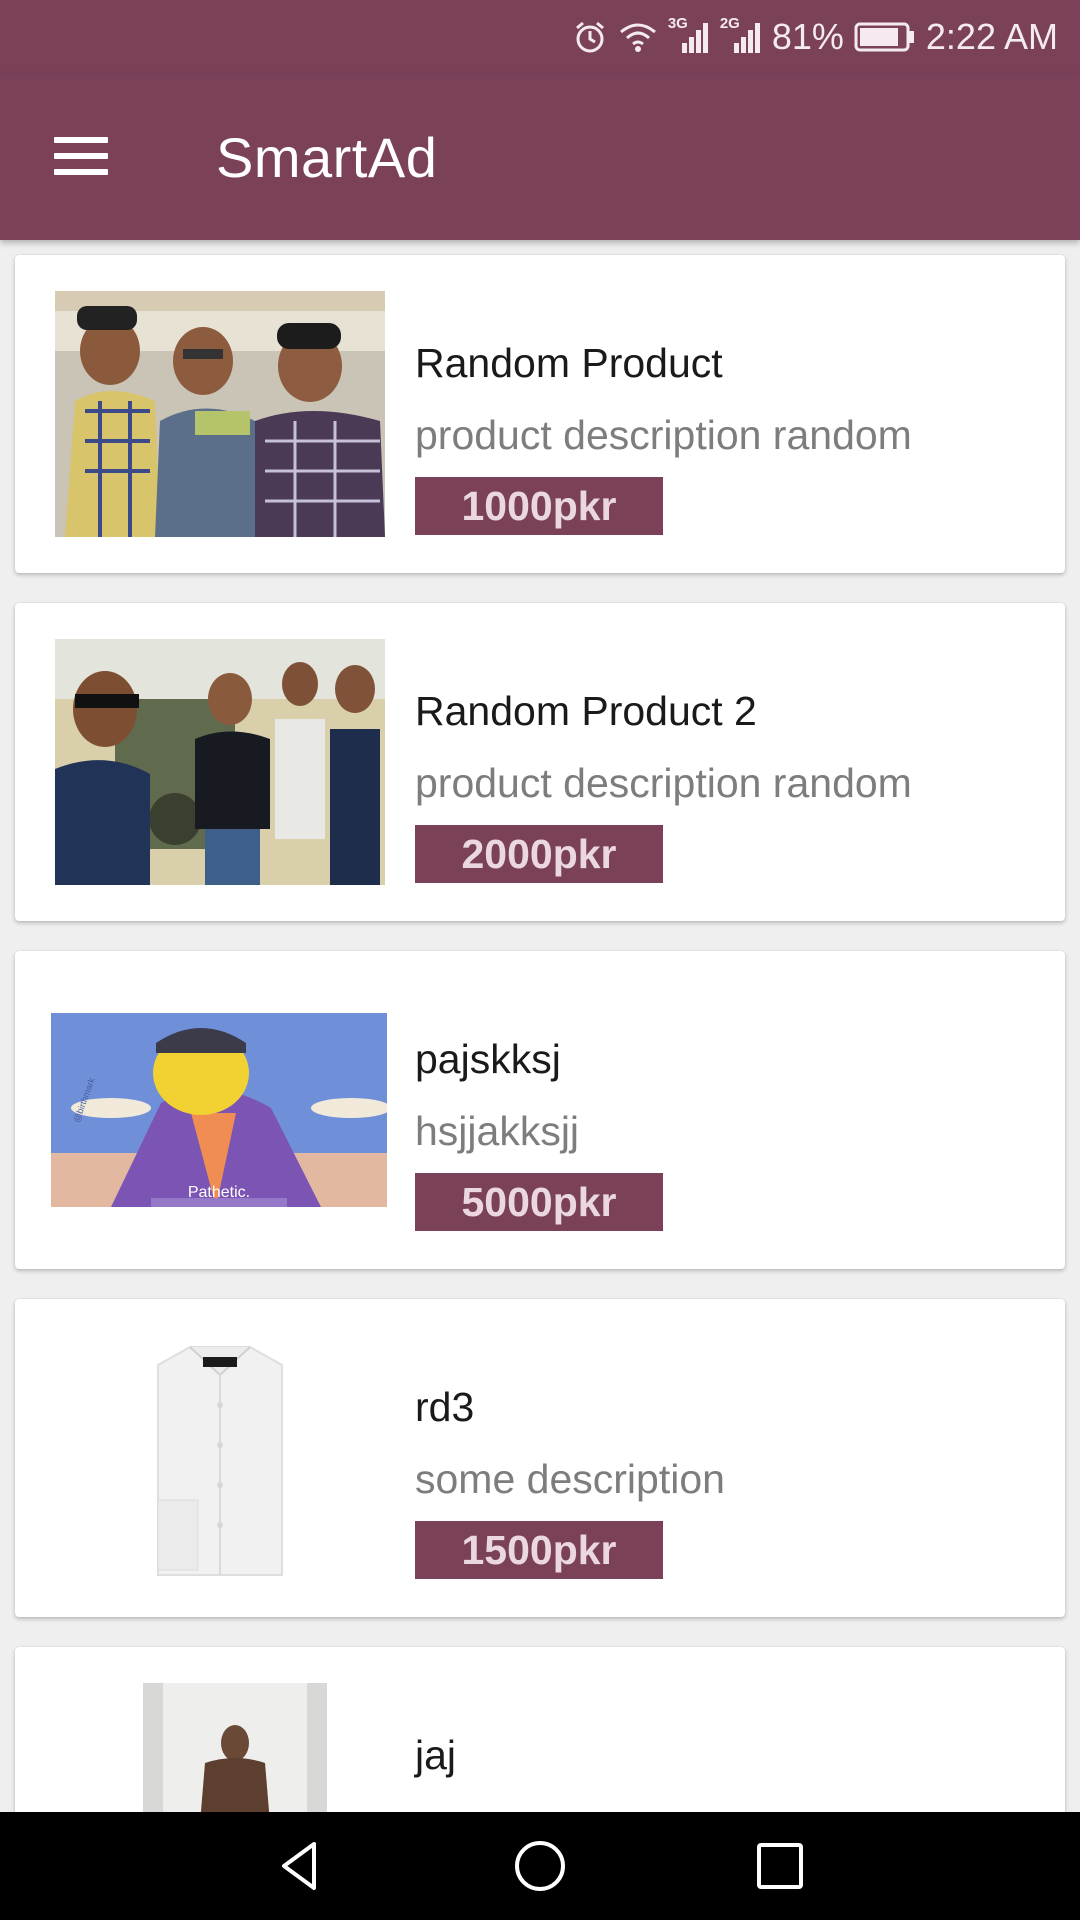 Image resolution: width=1080 pixels, height=1920 pixels. Describe the element at coordinates (725, 1131) in the screenshot. I see `product-info: pajskksj hsjjakksjj 5000pkr` at that location.